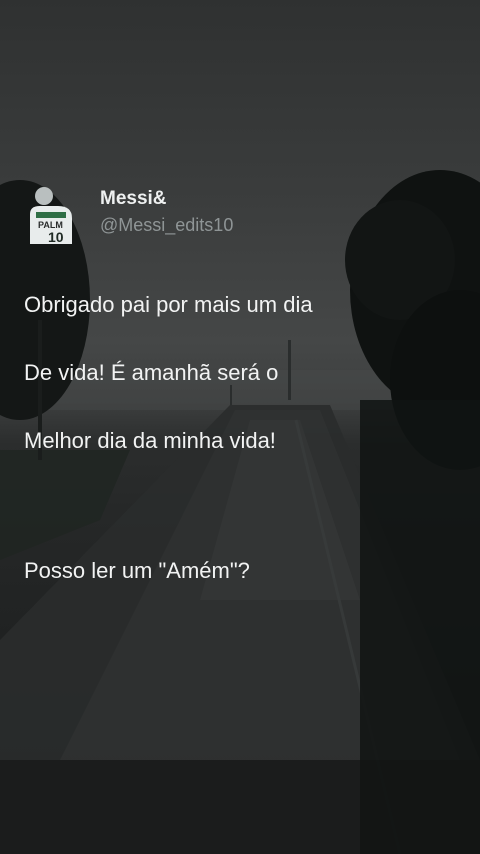 The width and height of the screenshot is (480, 854). Describe the element at coordinates (150, 440) in the screenshot. I see `tweet-line-3: Melhor dia da minha vida!` at that location.